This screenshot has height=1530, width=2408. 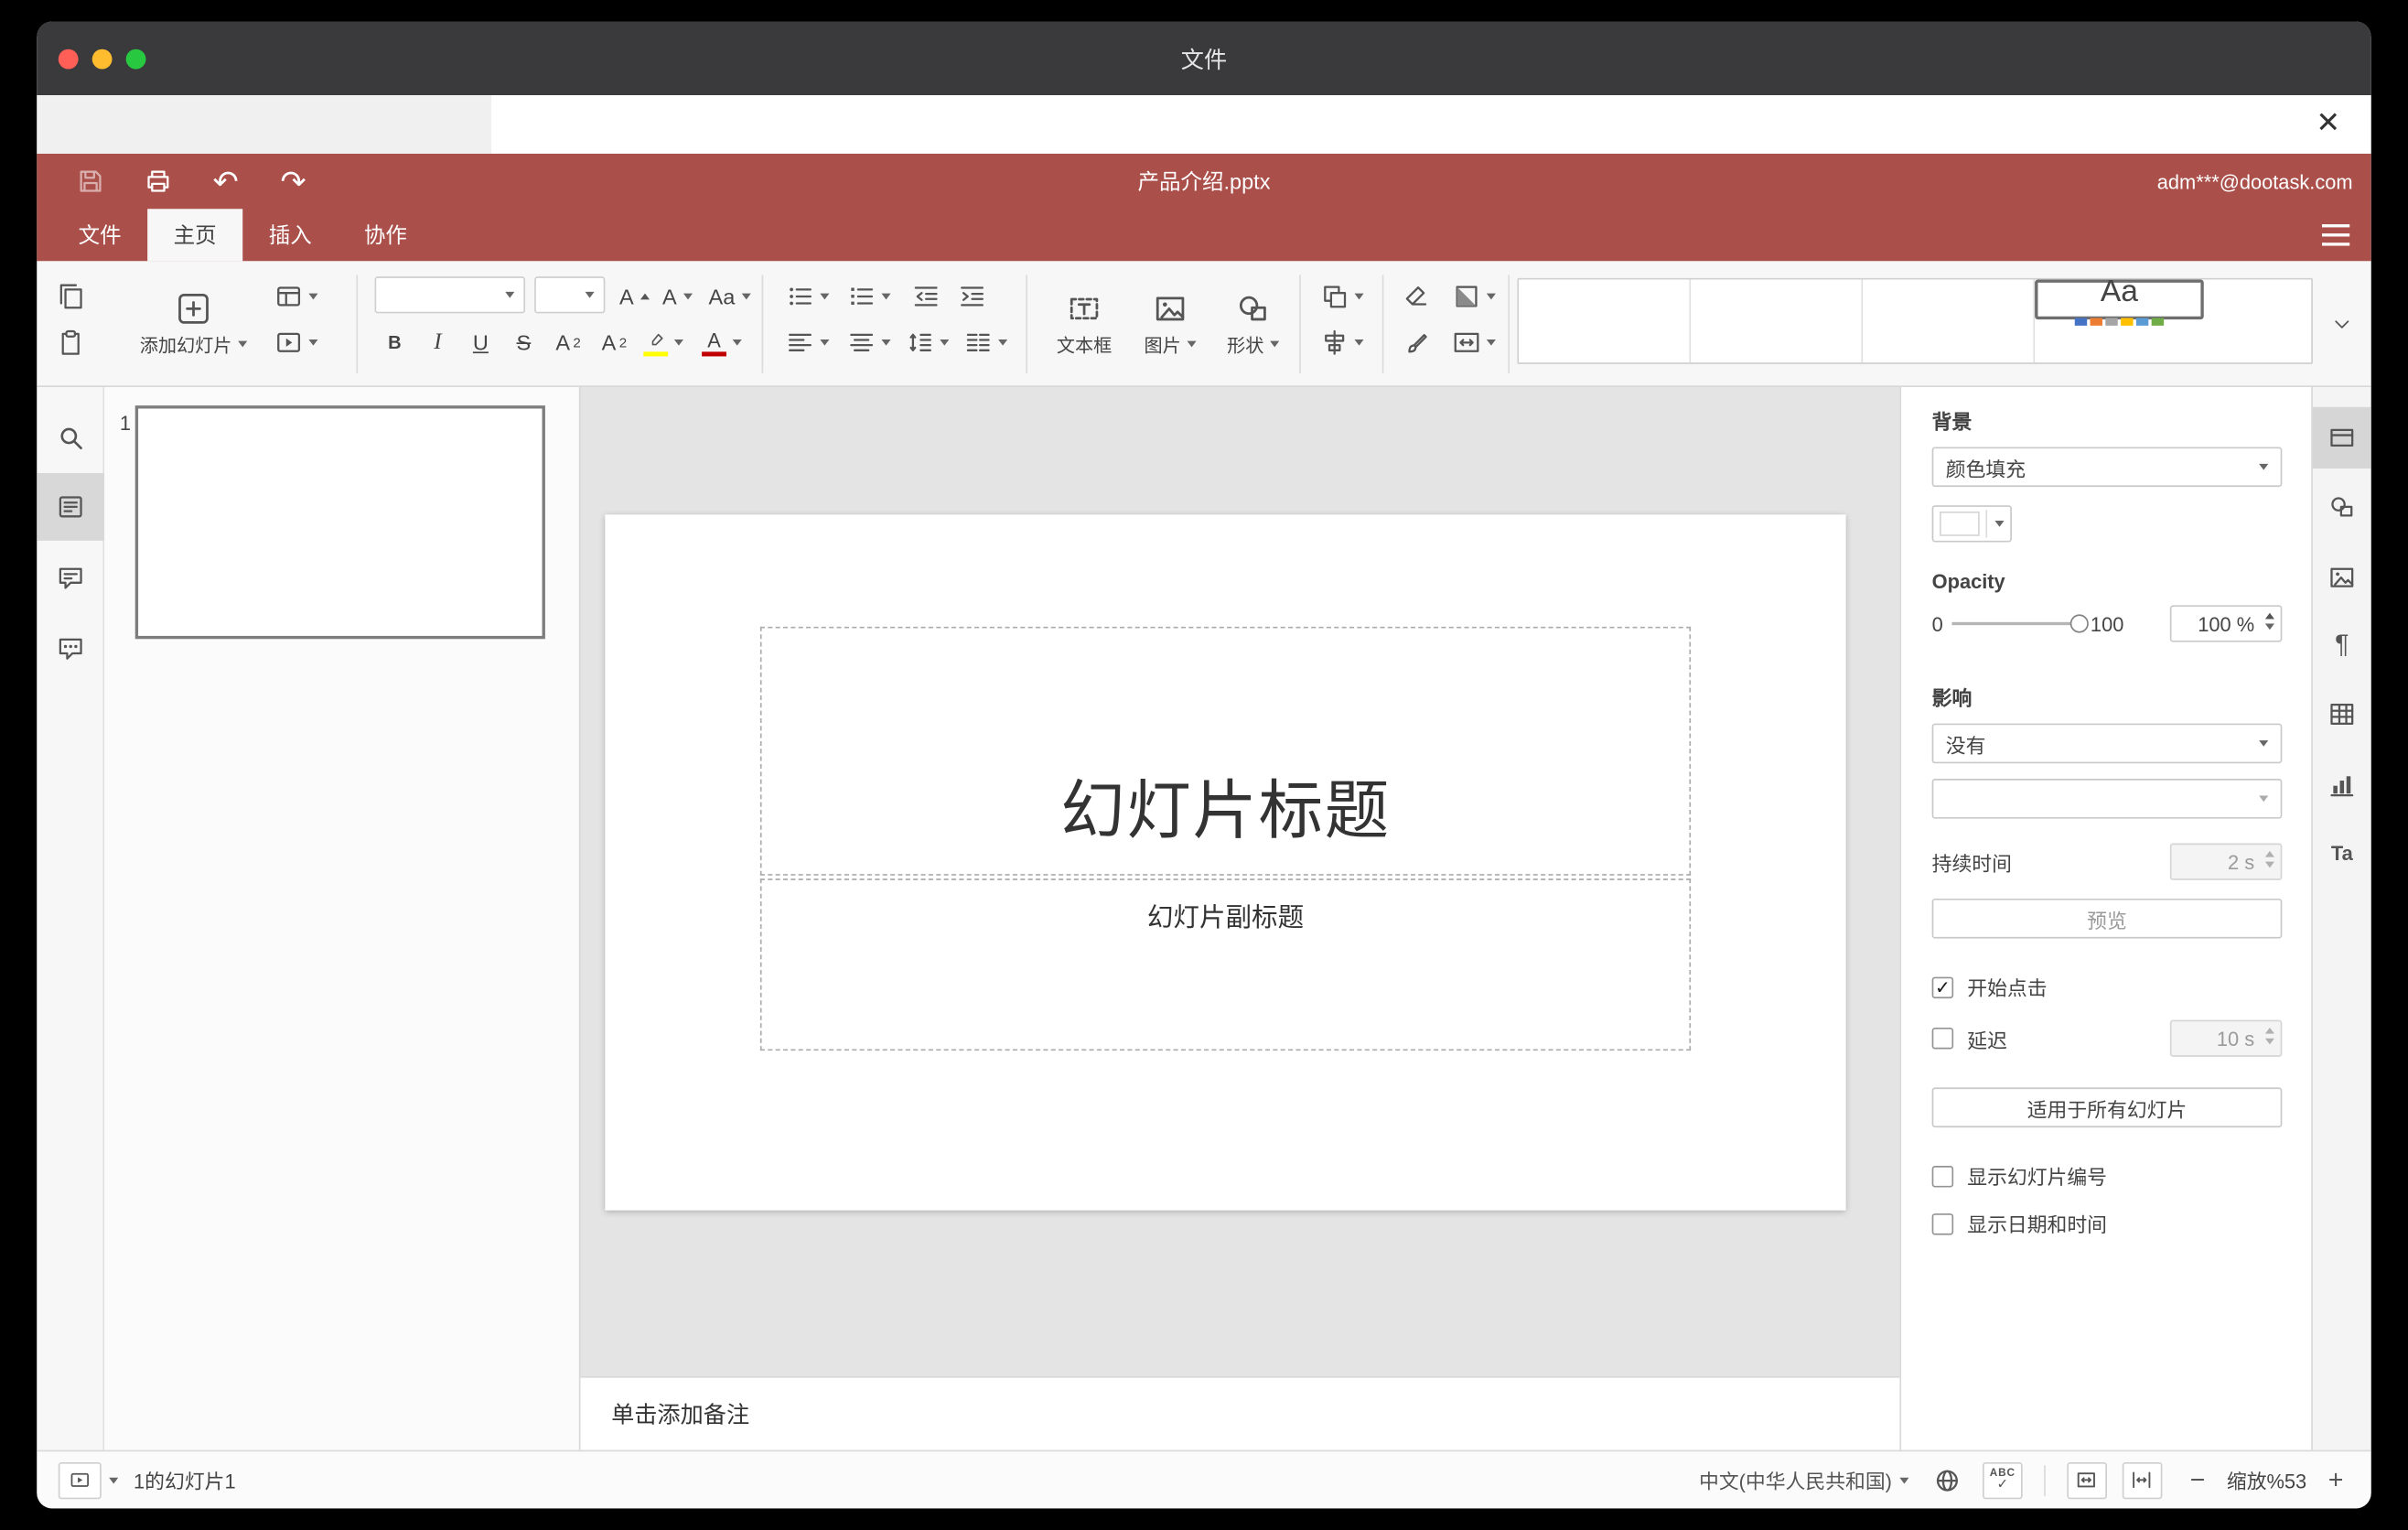 I want to click on notes-area: 单击添加备注, so click(x=1240, y=1412).